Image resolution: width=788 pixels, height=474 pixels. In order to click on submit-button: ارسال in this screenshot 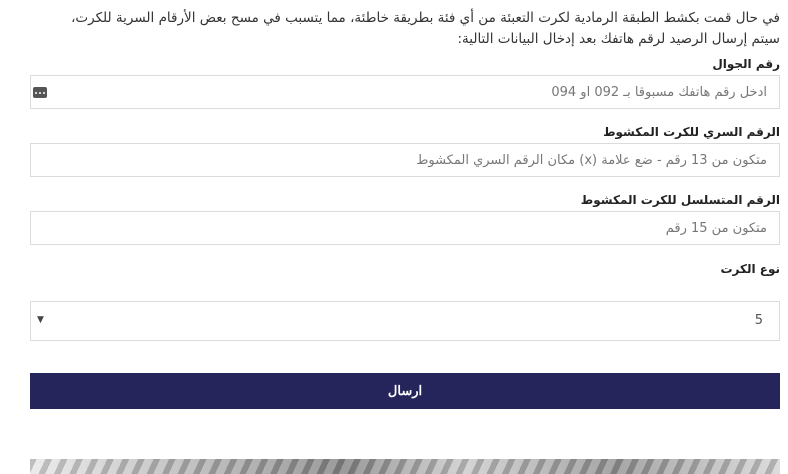, I will do `click(405, 391)`.